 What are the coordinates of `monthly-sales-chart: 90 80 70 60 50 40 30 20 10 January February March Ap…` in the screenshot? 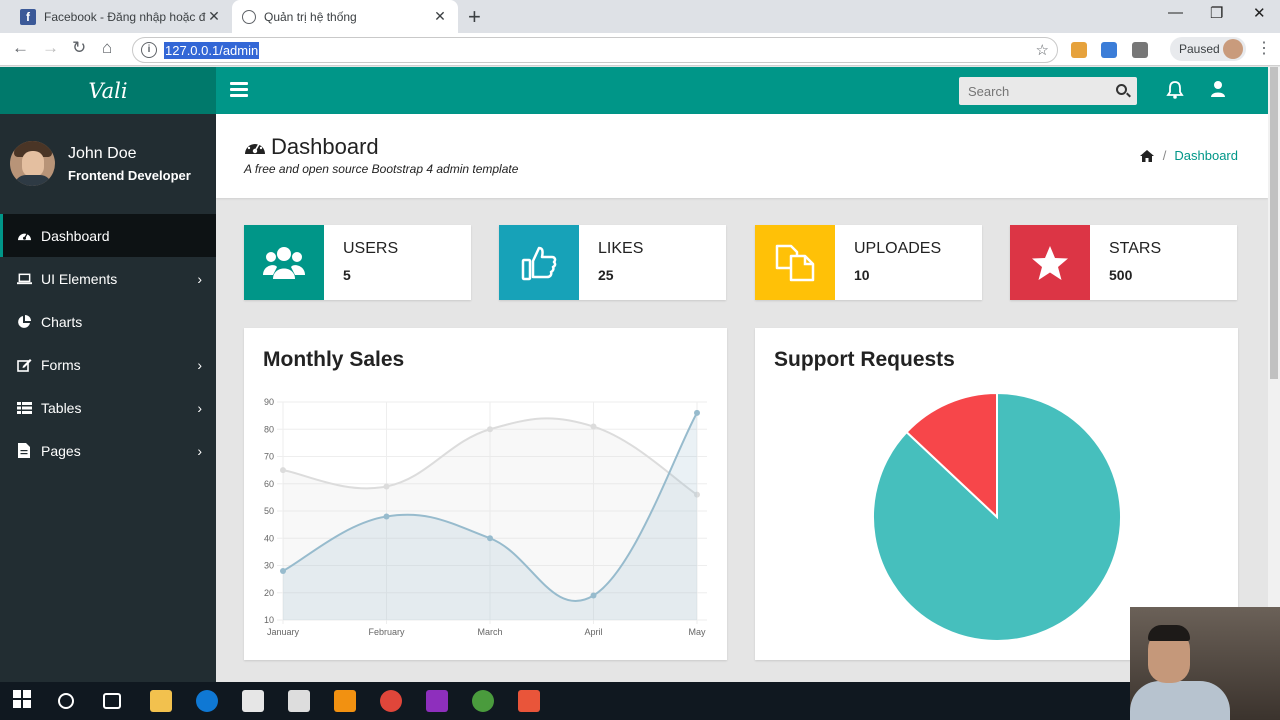 It's located at (485, 517).